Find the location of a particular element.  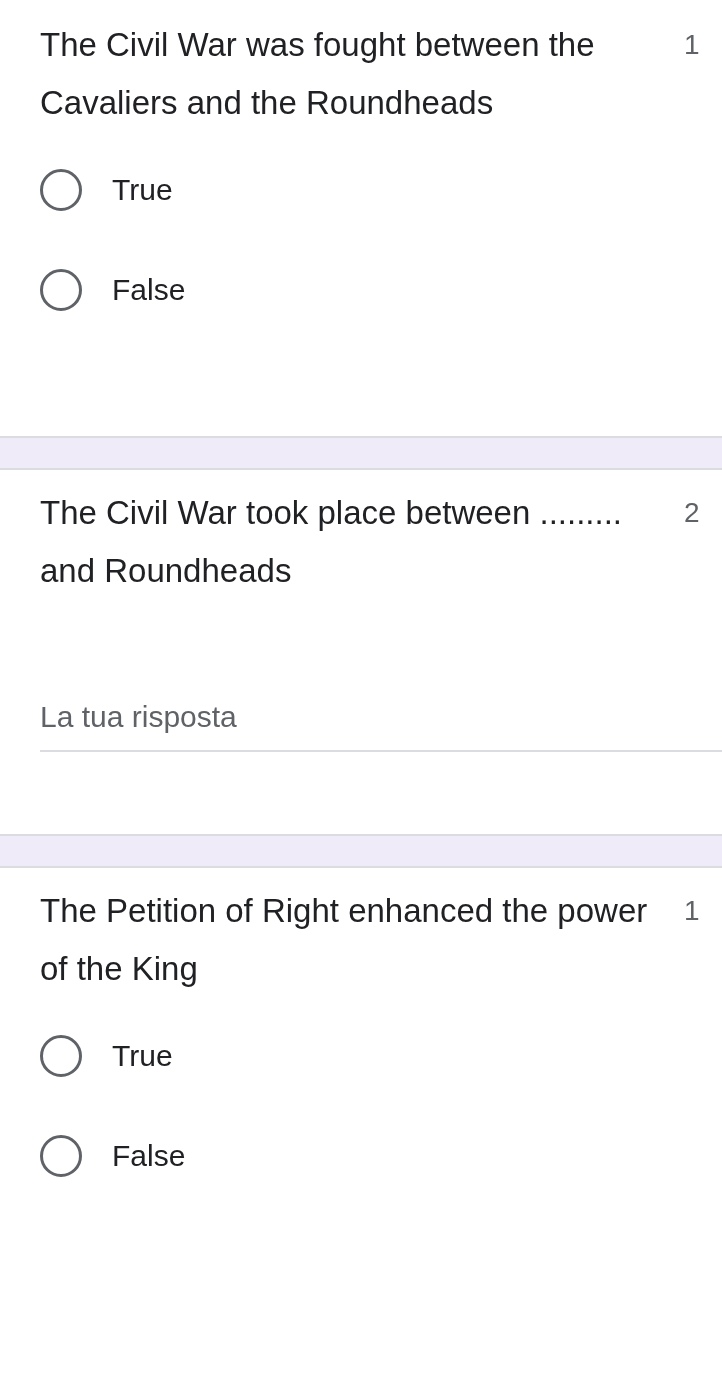

answer-field: La tua risposta is located at coordinates (381, 726).